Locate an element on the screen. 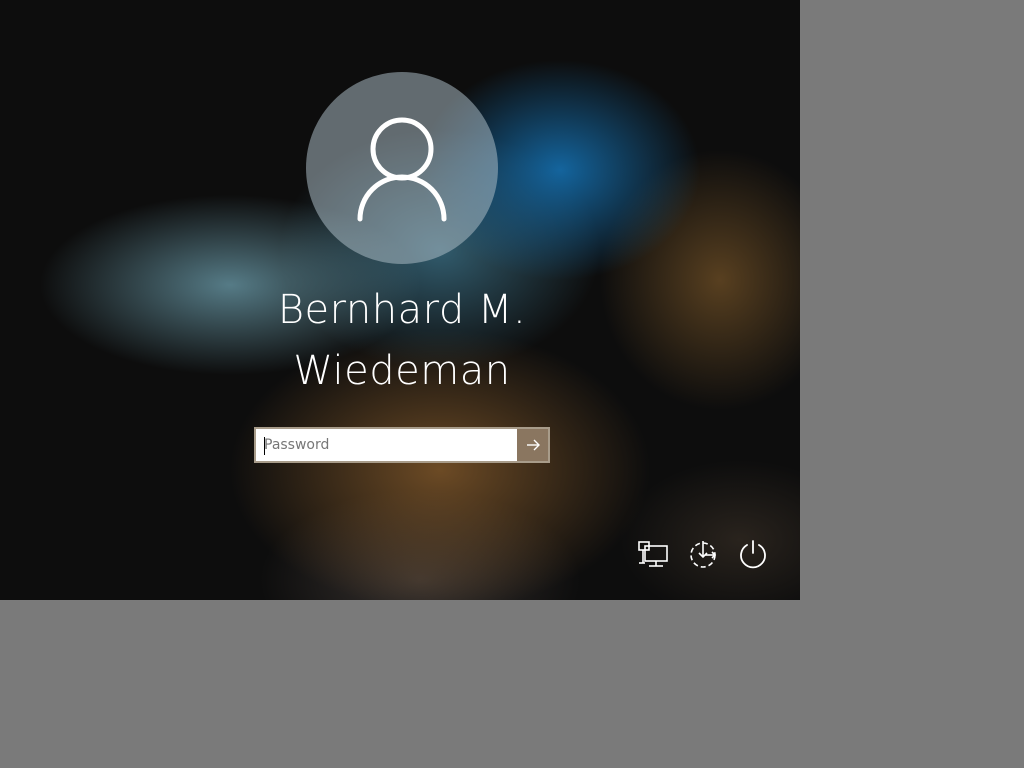  power-button is located at coordinates (753, 554).